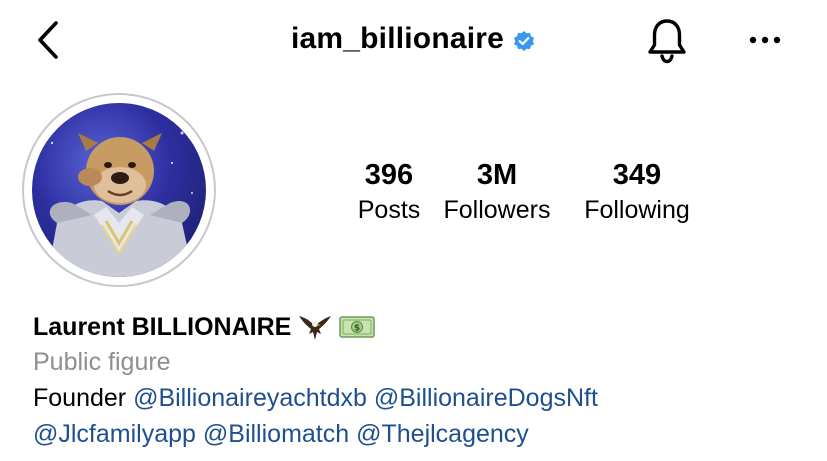 Image resolution: width=827 pixels, height=461 pixels. I want to click on username-title: iam_billionaire, so click(397, 38).